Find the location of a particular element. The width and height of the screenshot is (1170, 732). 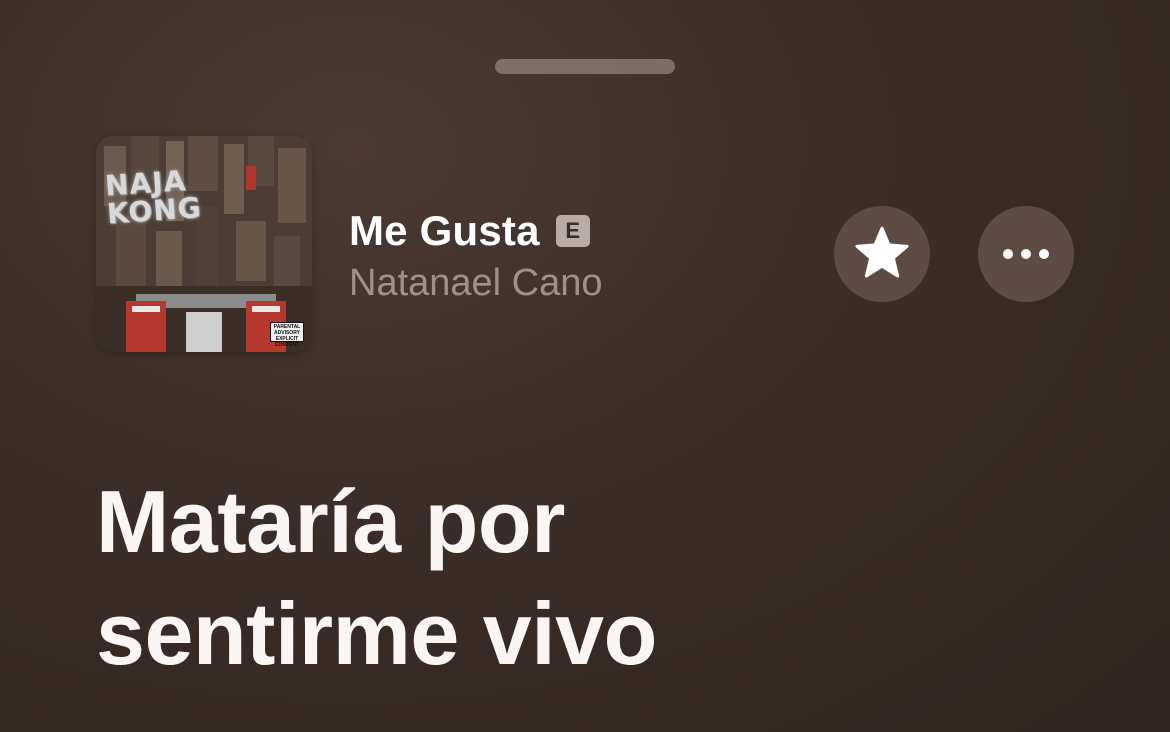

lyric-line-2: sentirme vivo is located at coordinates (376, 633).